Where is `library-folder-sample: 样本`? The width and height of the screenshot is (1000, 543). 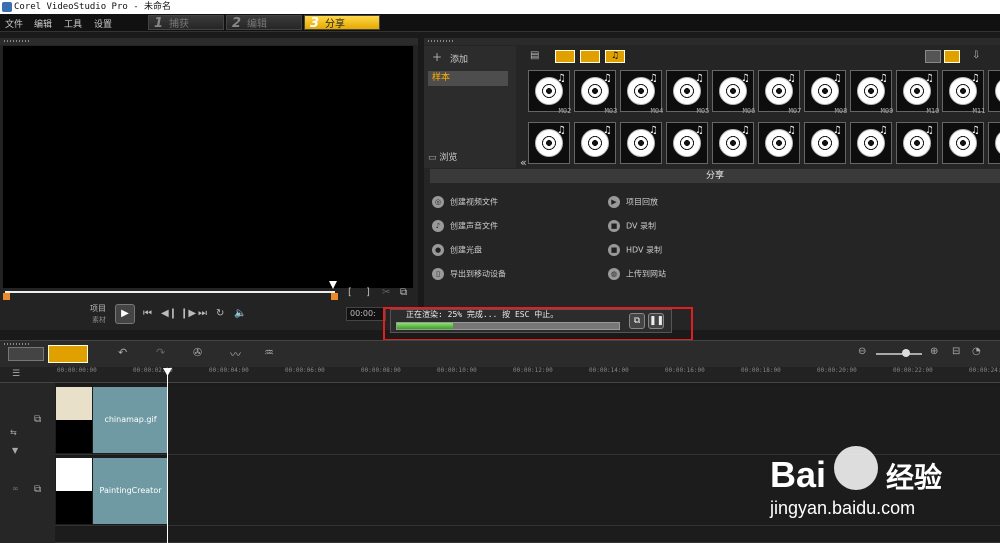
library-folder-sample: 样本 is located at coordinates (468, 78).